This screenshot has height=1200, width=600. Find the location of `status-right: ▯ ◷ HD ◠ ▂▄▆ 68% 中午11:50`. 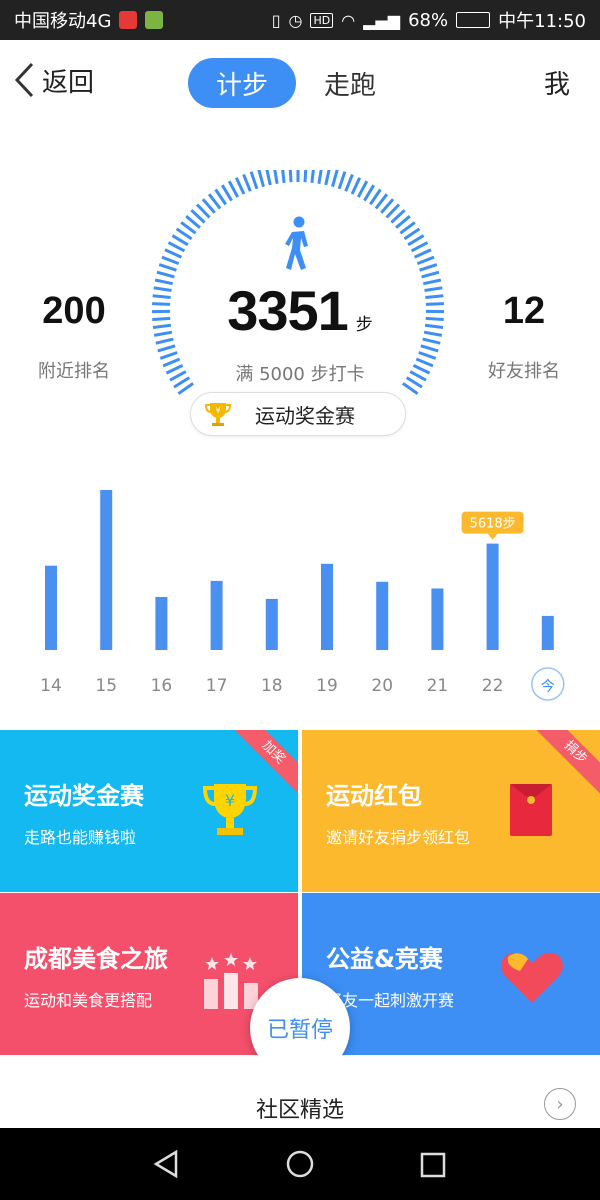

status-right: ▯ ◷ HD ◠ ▂▄▆ 68% 中午11:50 is located at coordinates (429, 20).